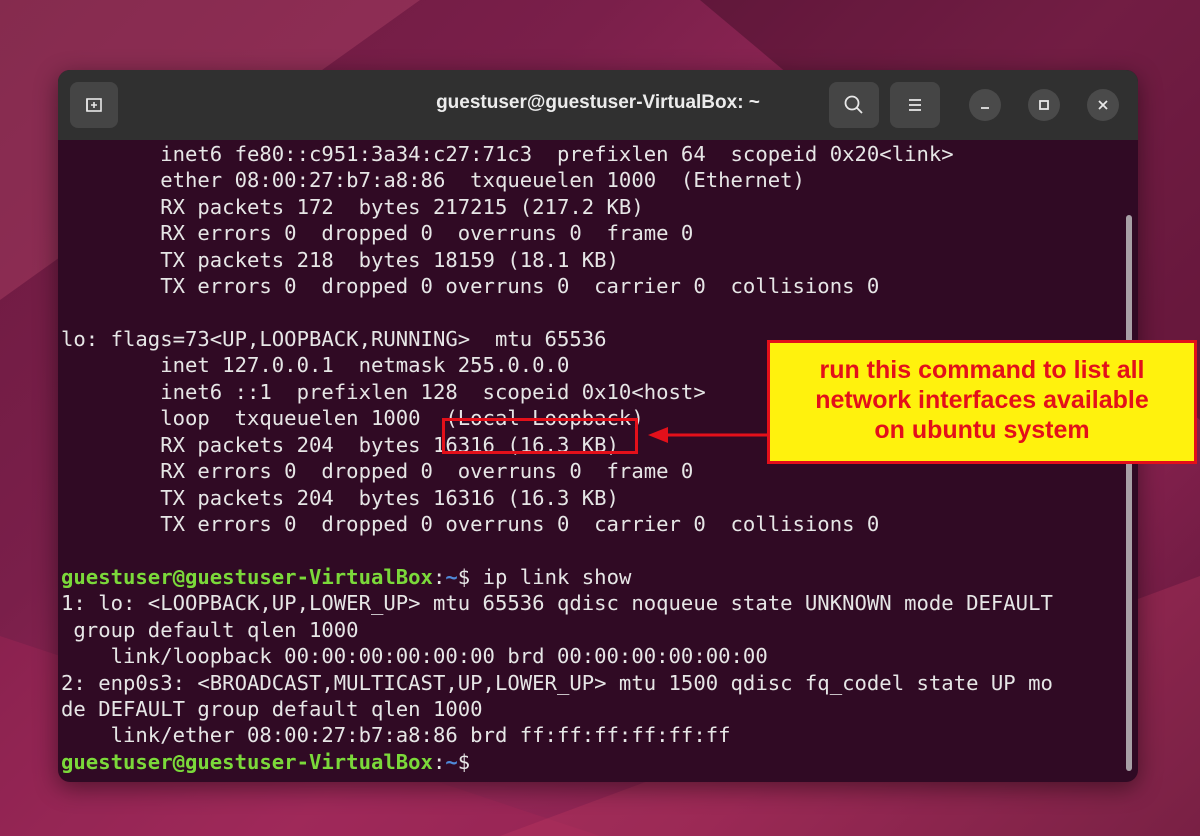 The width and height of the screenshot is (1200, 836). I want to click on maximize-icon, so click(1044, 105).